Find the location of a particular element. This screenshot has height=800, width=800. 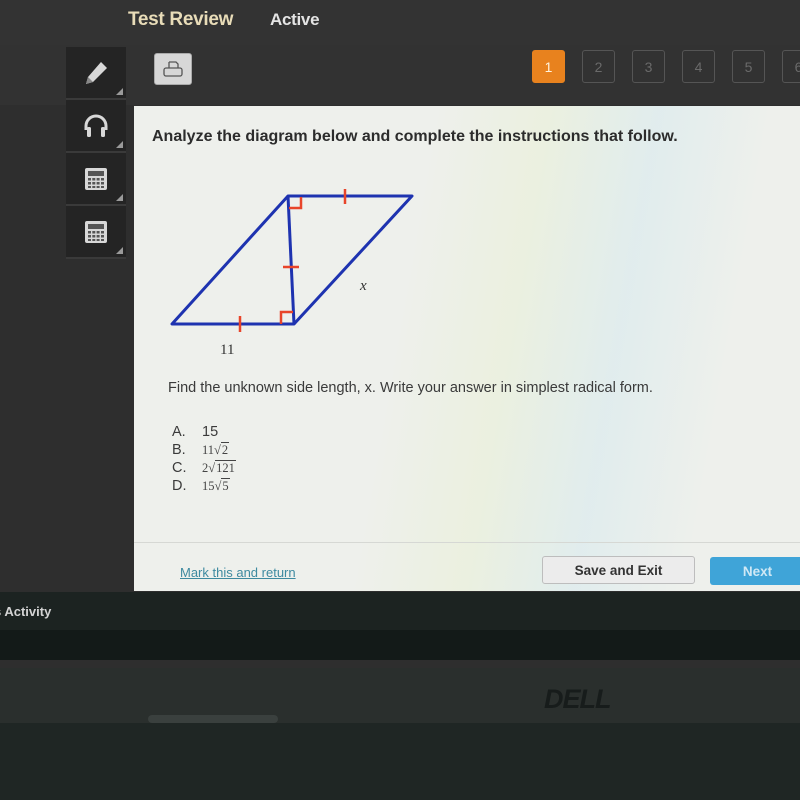

status-label: Active is located at coordinates (295, 19).